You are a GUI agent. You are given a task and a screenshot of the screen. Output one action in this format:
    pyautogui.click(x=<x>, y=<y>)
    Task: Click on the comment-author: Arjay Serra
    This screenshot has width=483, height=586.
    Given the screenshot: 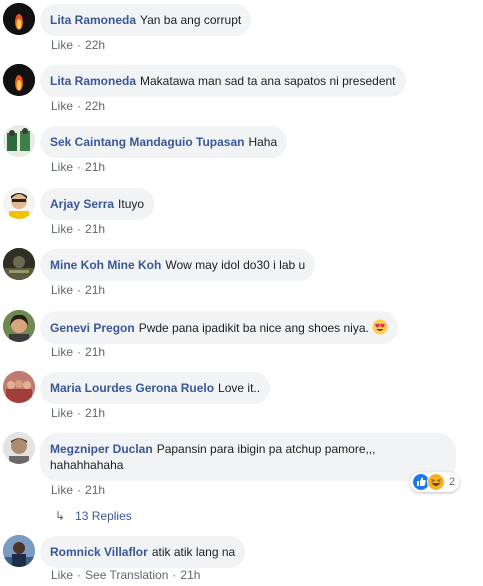 What is the action you would take?
    pyautogui.click(x=82, y=204)
    